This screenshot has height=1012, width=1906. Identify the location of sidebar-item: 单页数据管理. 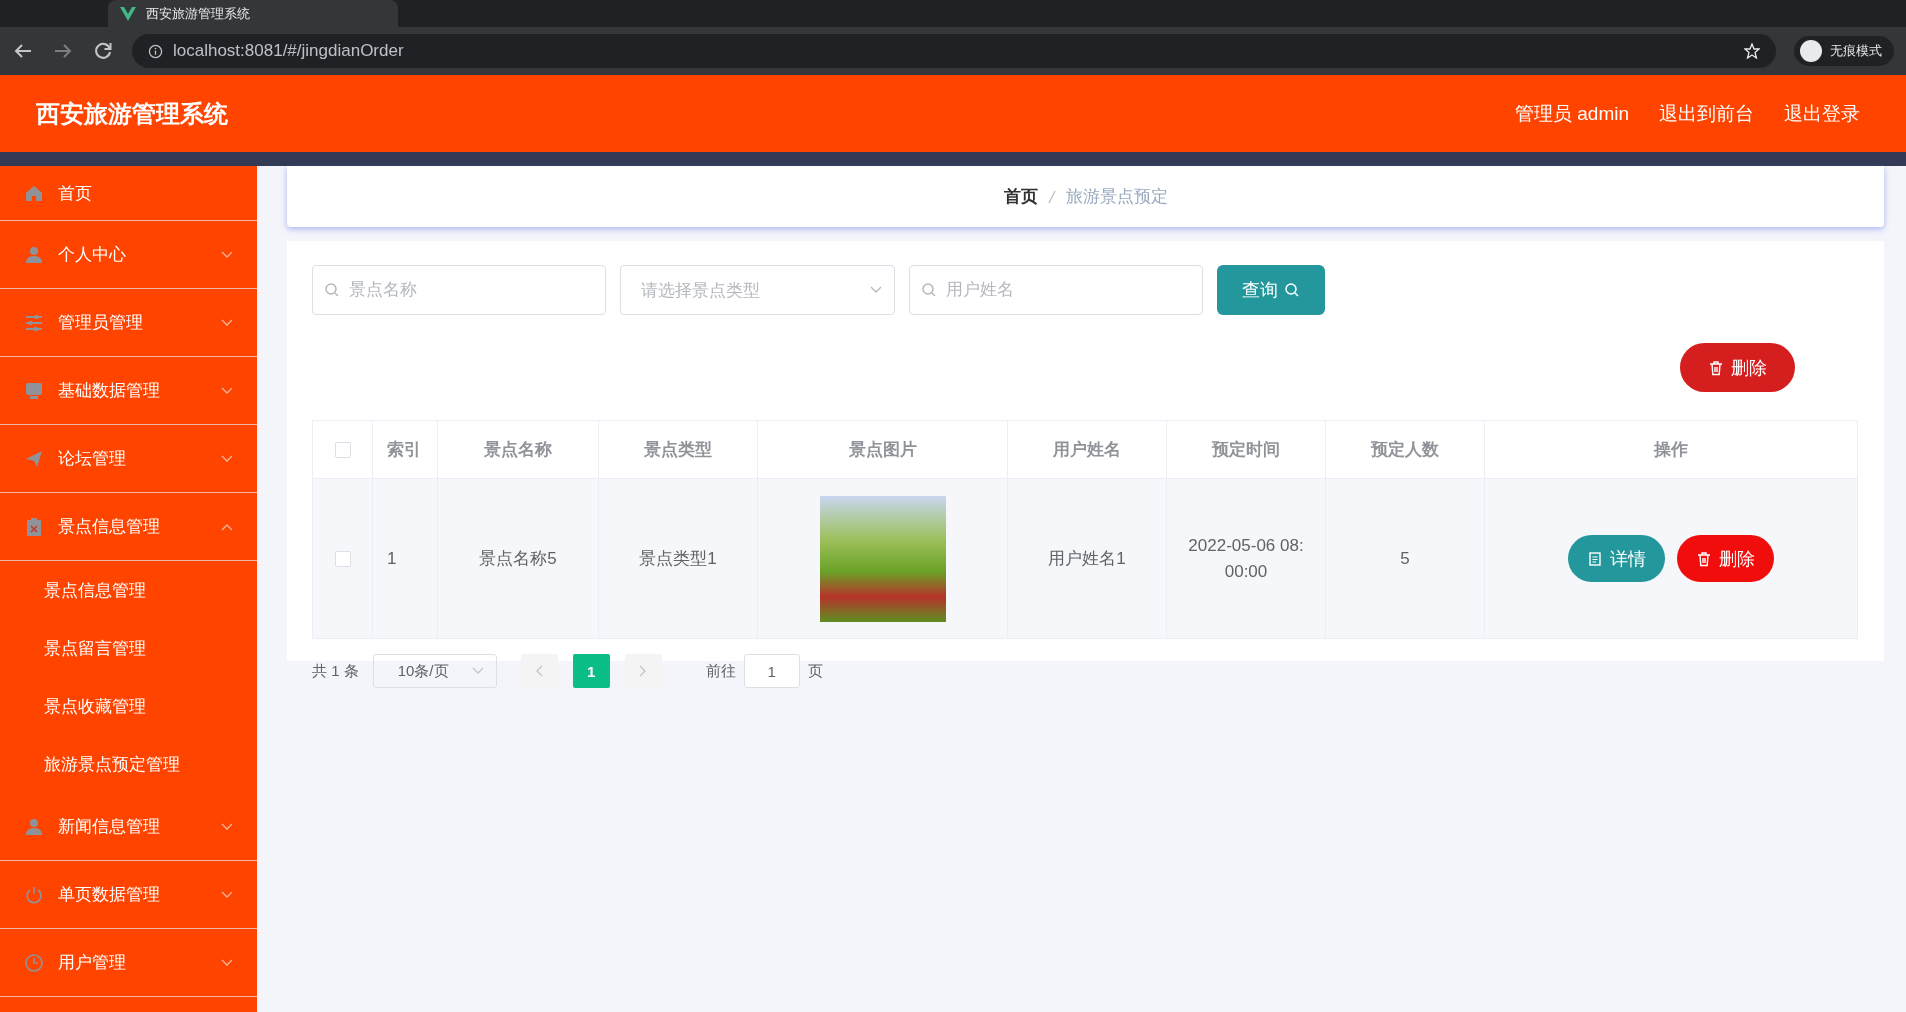
(128, 895).